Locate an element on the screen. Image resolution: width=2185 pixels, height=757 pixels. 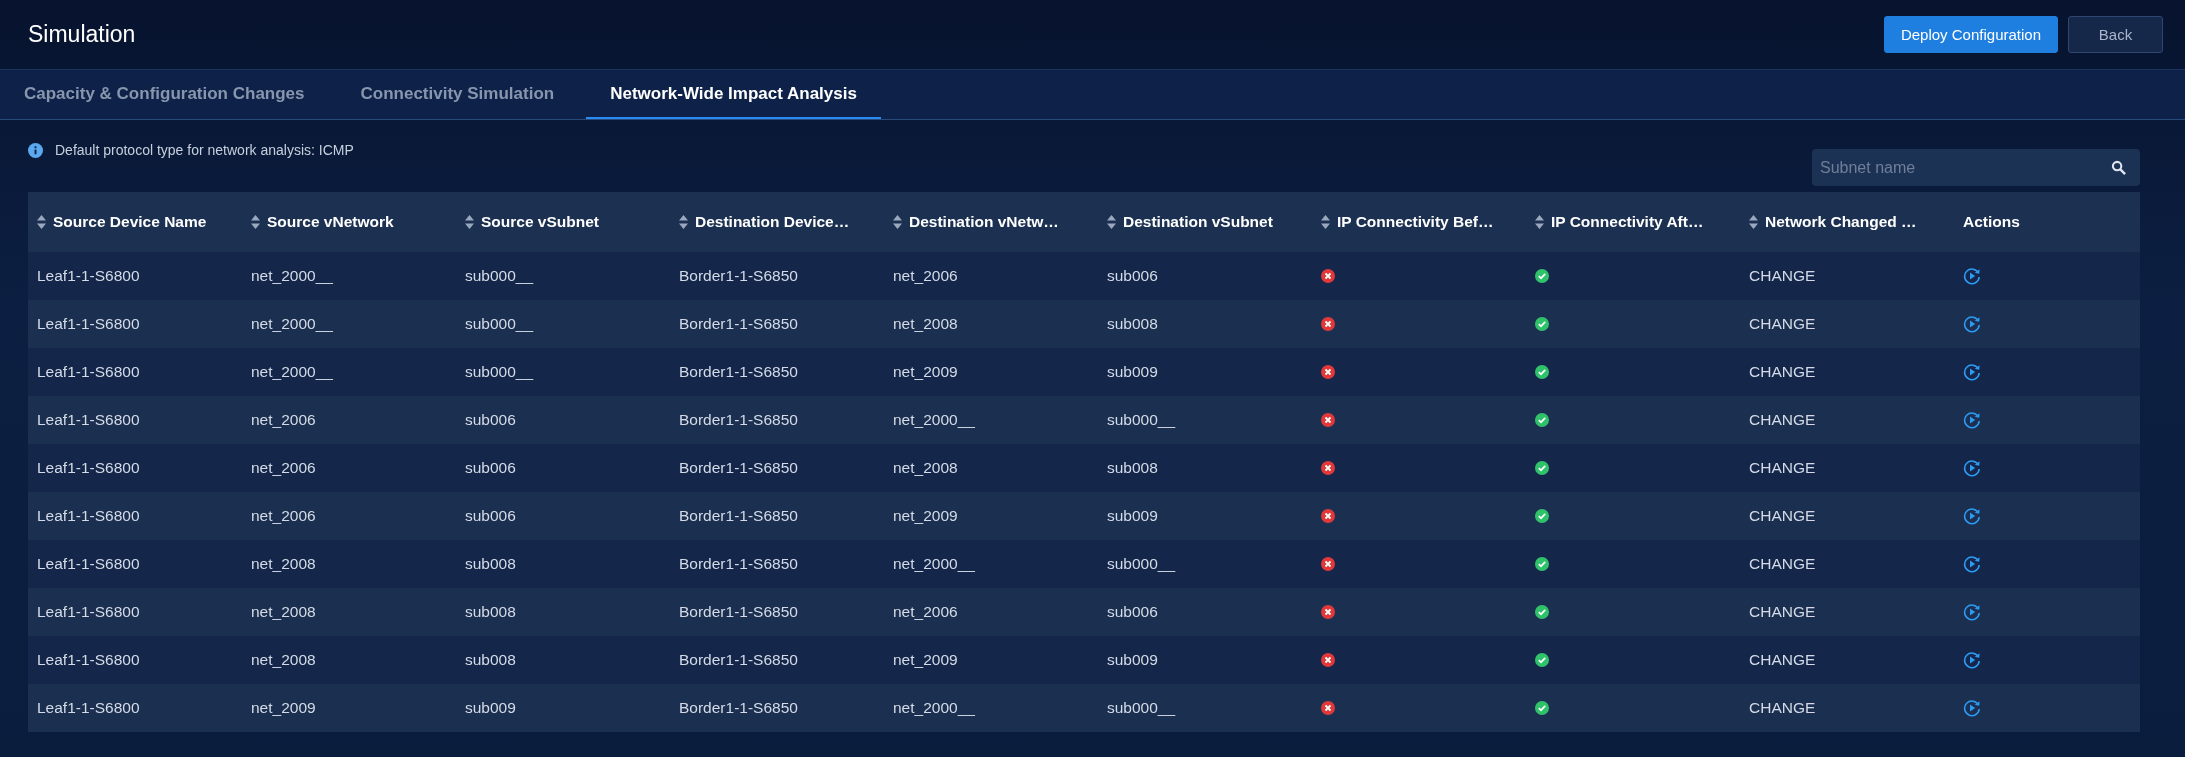
column-header: Source Device Name is located at coordinates (130, 222).